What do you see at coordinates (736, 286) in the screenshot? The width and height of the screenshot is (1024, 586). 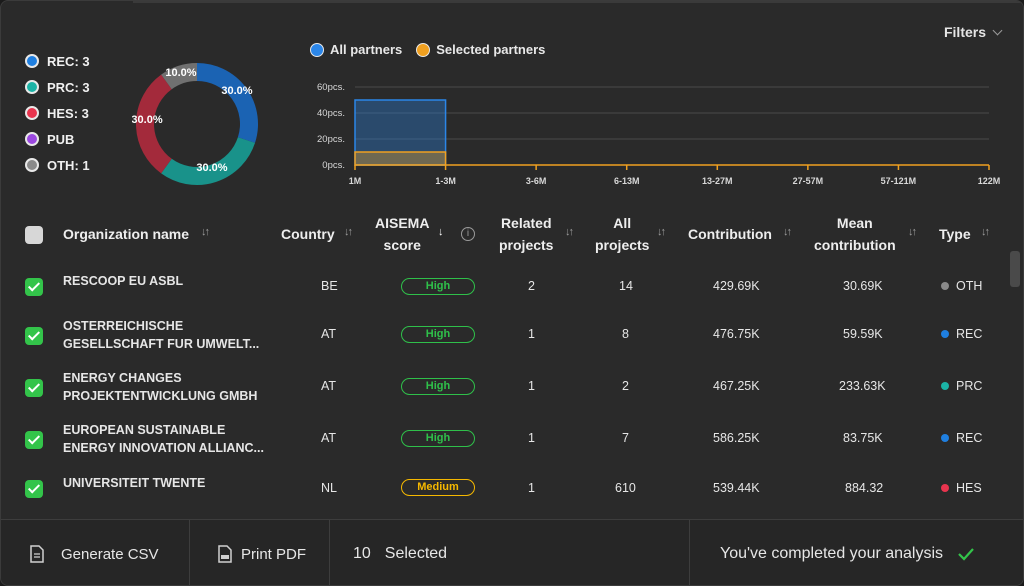 I see `contribution-cell: 429.69K` at bounding box center [736, 286].